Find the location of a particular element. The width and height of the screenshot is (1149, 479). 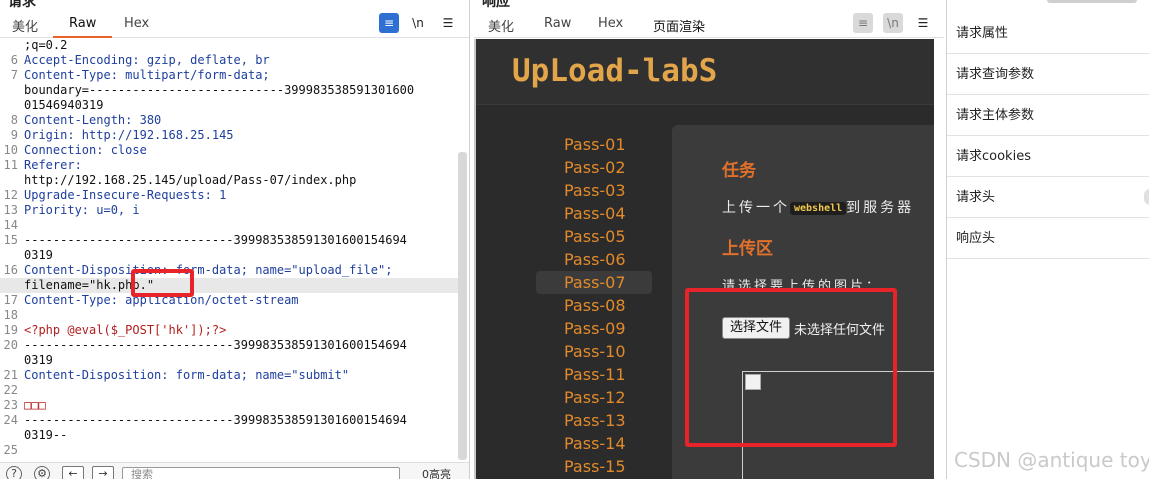

code-line: 10 Connection: close is located at coordinates (75, 150).